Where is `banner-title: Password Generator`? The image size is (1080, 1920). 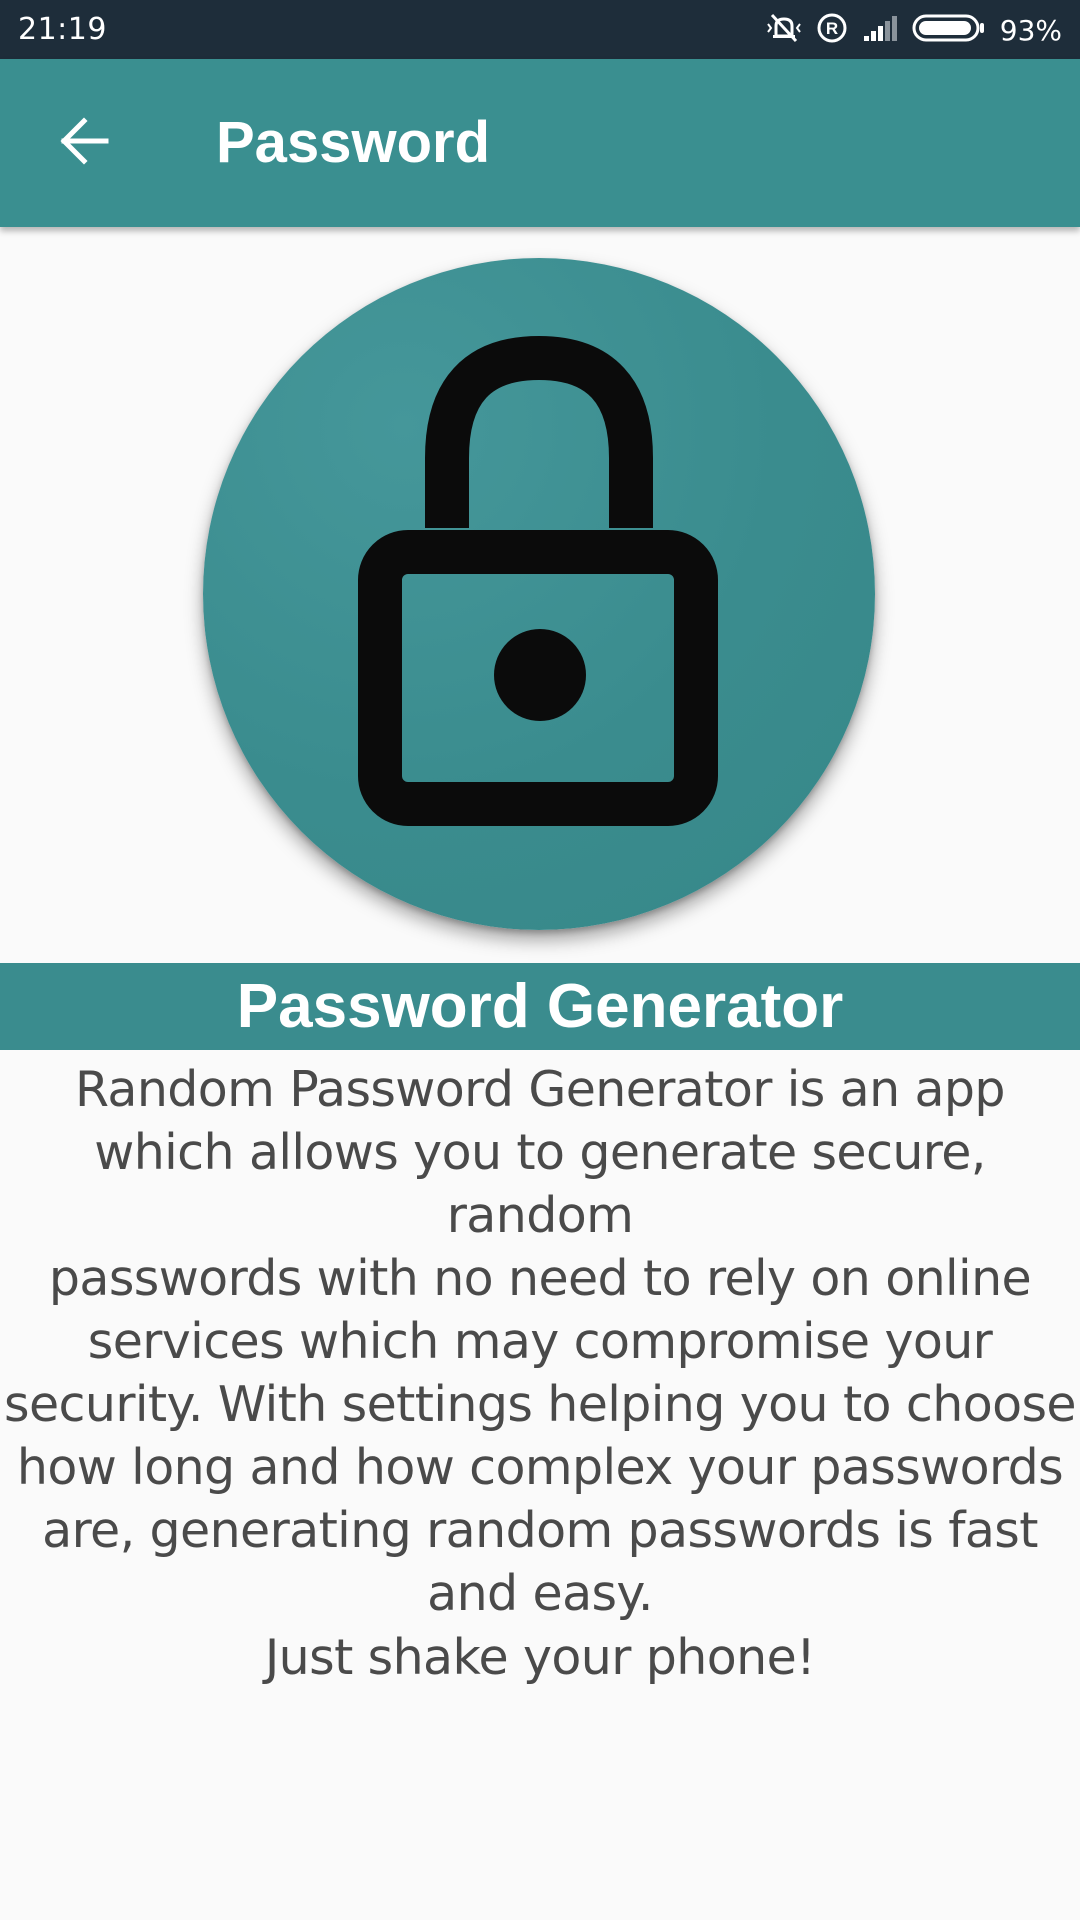 banner-title: Password Generator is located at coordinates (540, 1006).